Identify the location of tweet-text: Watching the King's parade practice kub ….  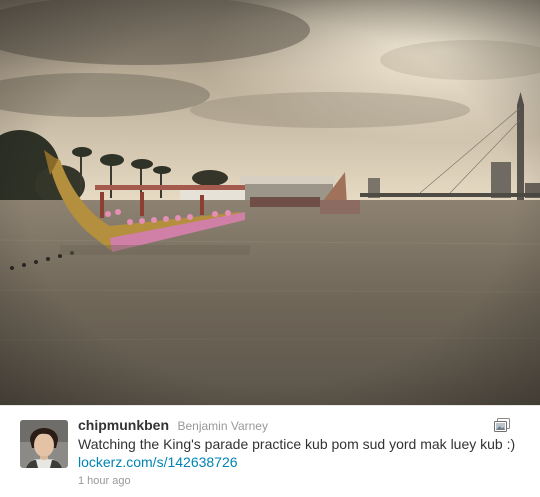
(298, 453).